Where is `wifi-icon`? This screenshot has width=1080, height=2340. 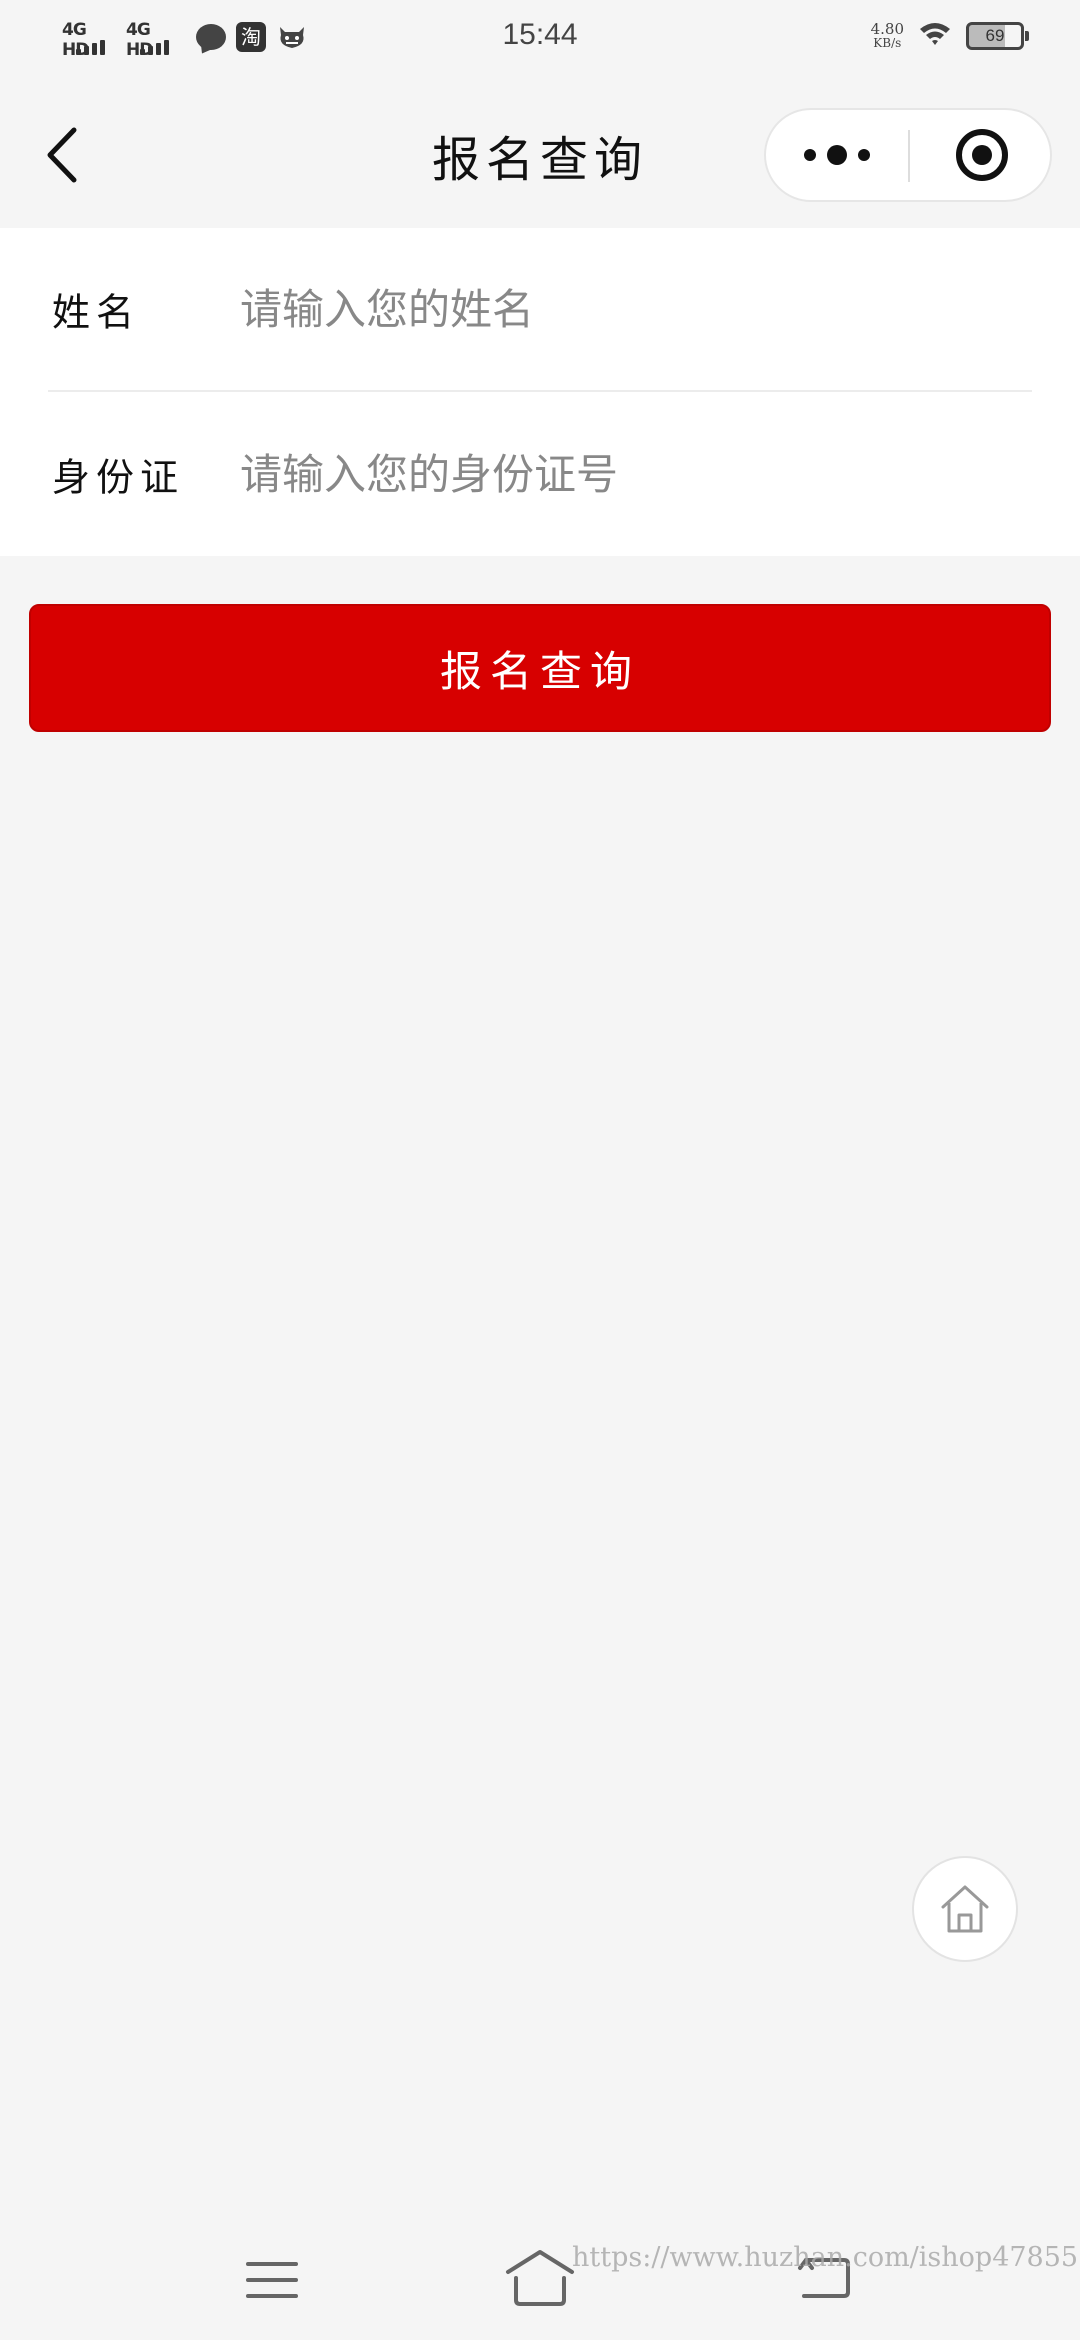
wifi-icon is located at coordinates (935, 36).